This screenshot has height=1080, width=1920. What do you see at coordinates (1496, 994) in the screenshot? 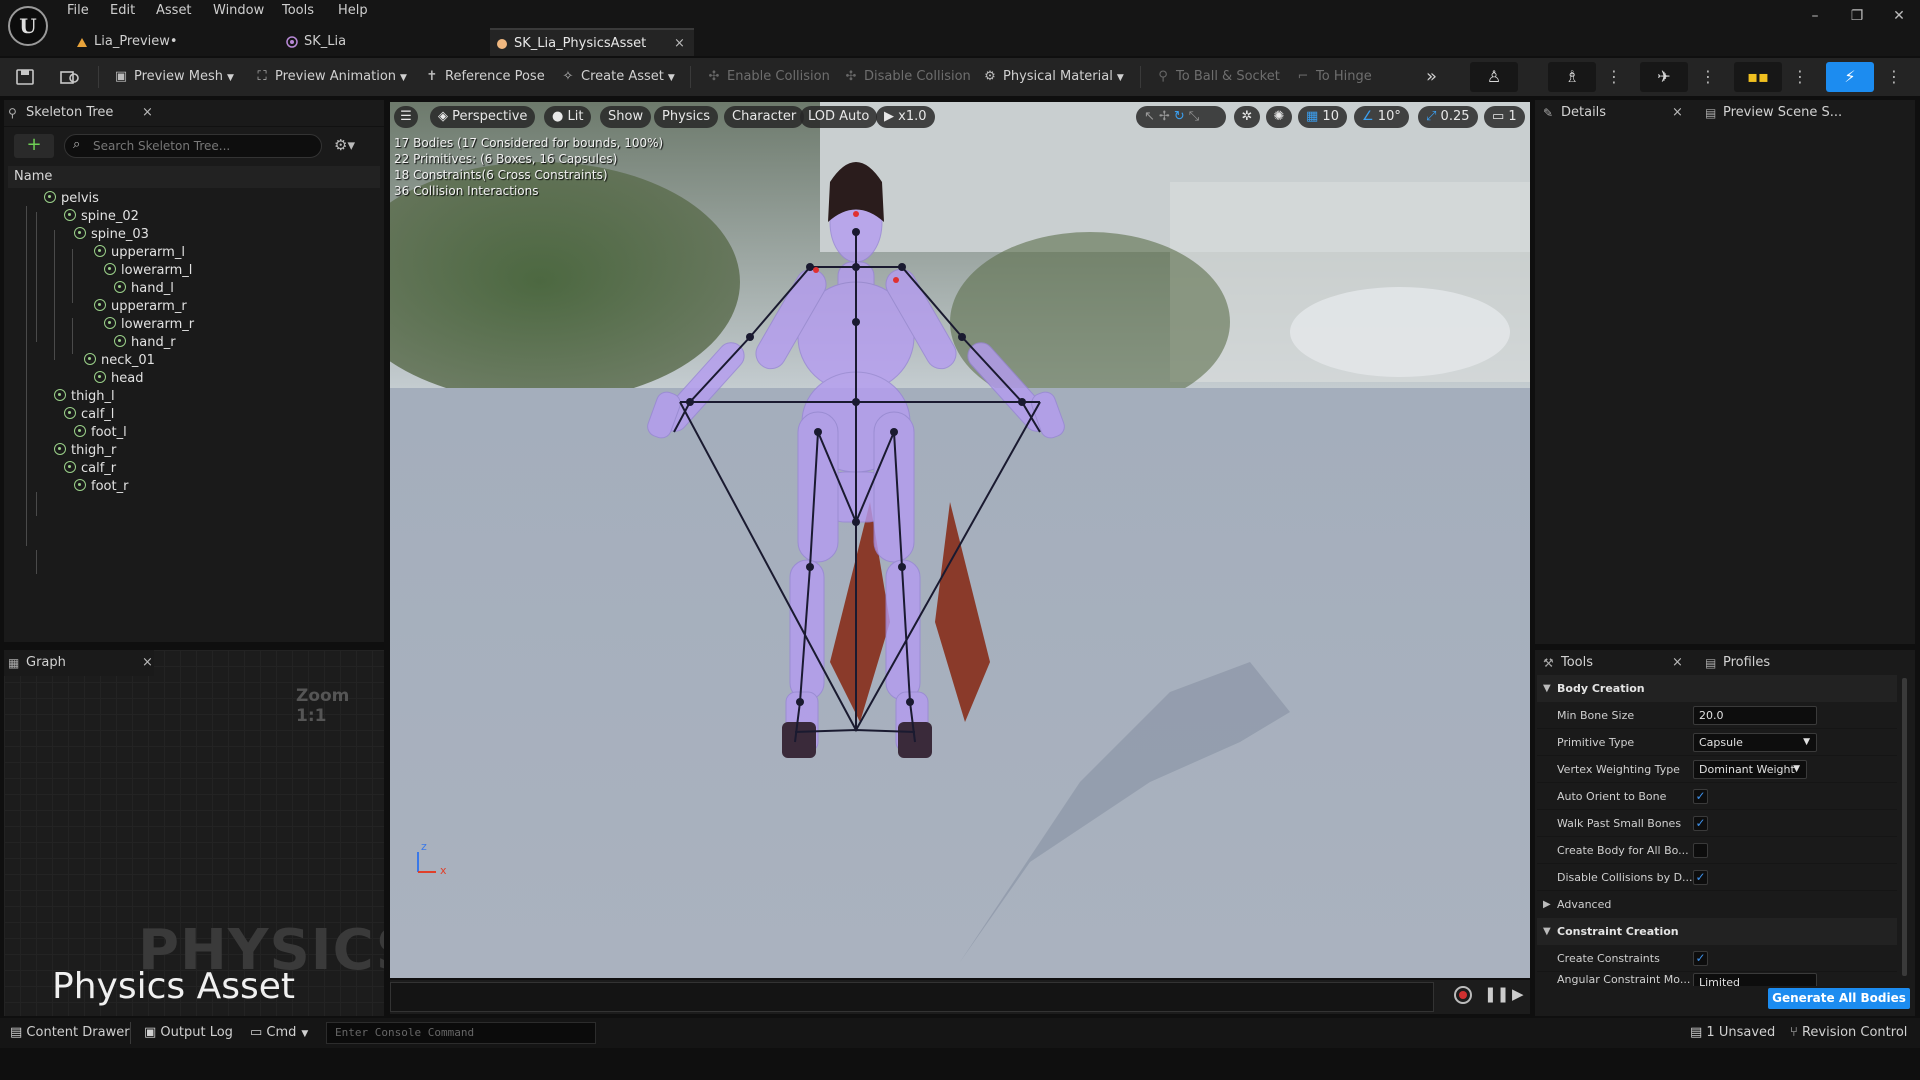
I see `pause-icon: ❚❚` at bounding box center [1496, 994].